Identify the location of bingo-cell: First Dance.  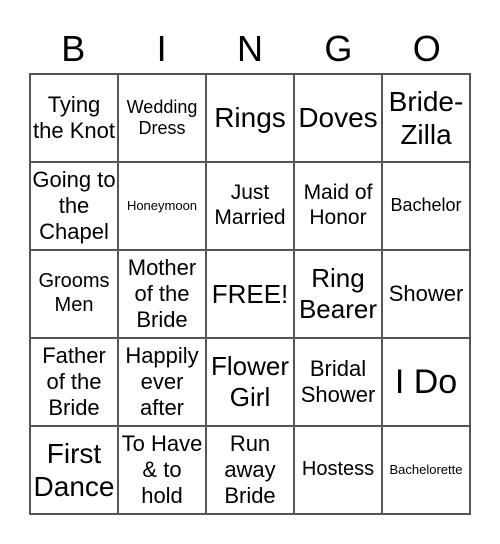
(74, 470).